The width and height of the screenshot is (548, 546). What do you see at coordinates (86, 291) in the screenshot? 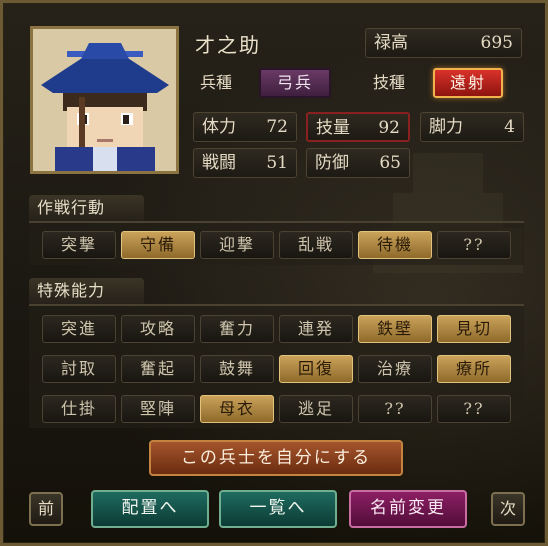
I see `abilities-header: 特殊能力` at bounding box center [86, 291].